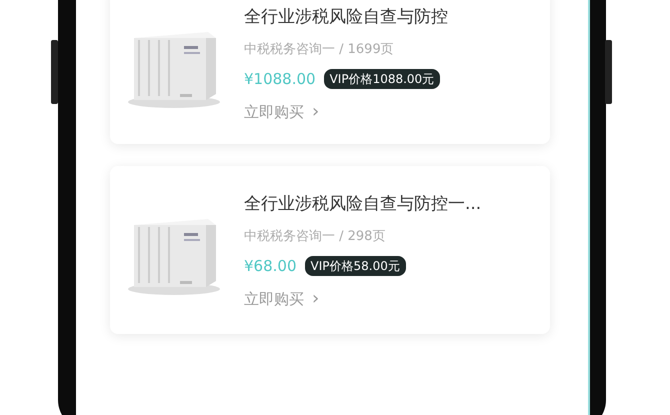 Image resolution: width=670 pixels, height=415 pixels. What do you see at coordinates (319, 50) in the screenshot?
I see `publisher-pages: 中税税务咨询一 / 1699页` at bounding box center [319, 50].